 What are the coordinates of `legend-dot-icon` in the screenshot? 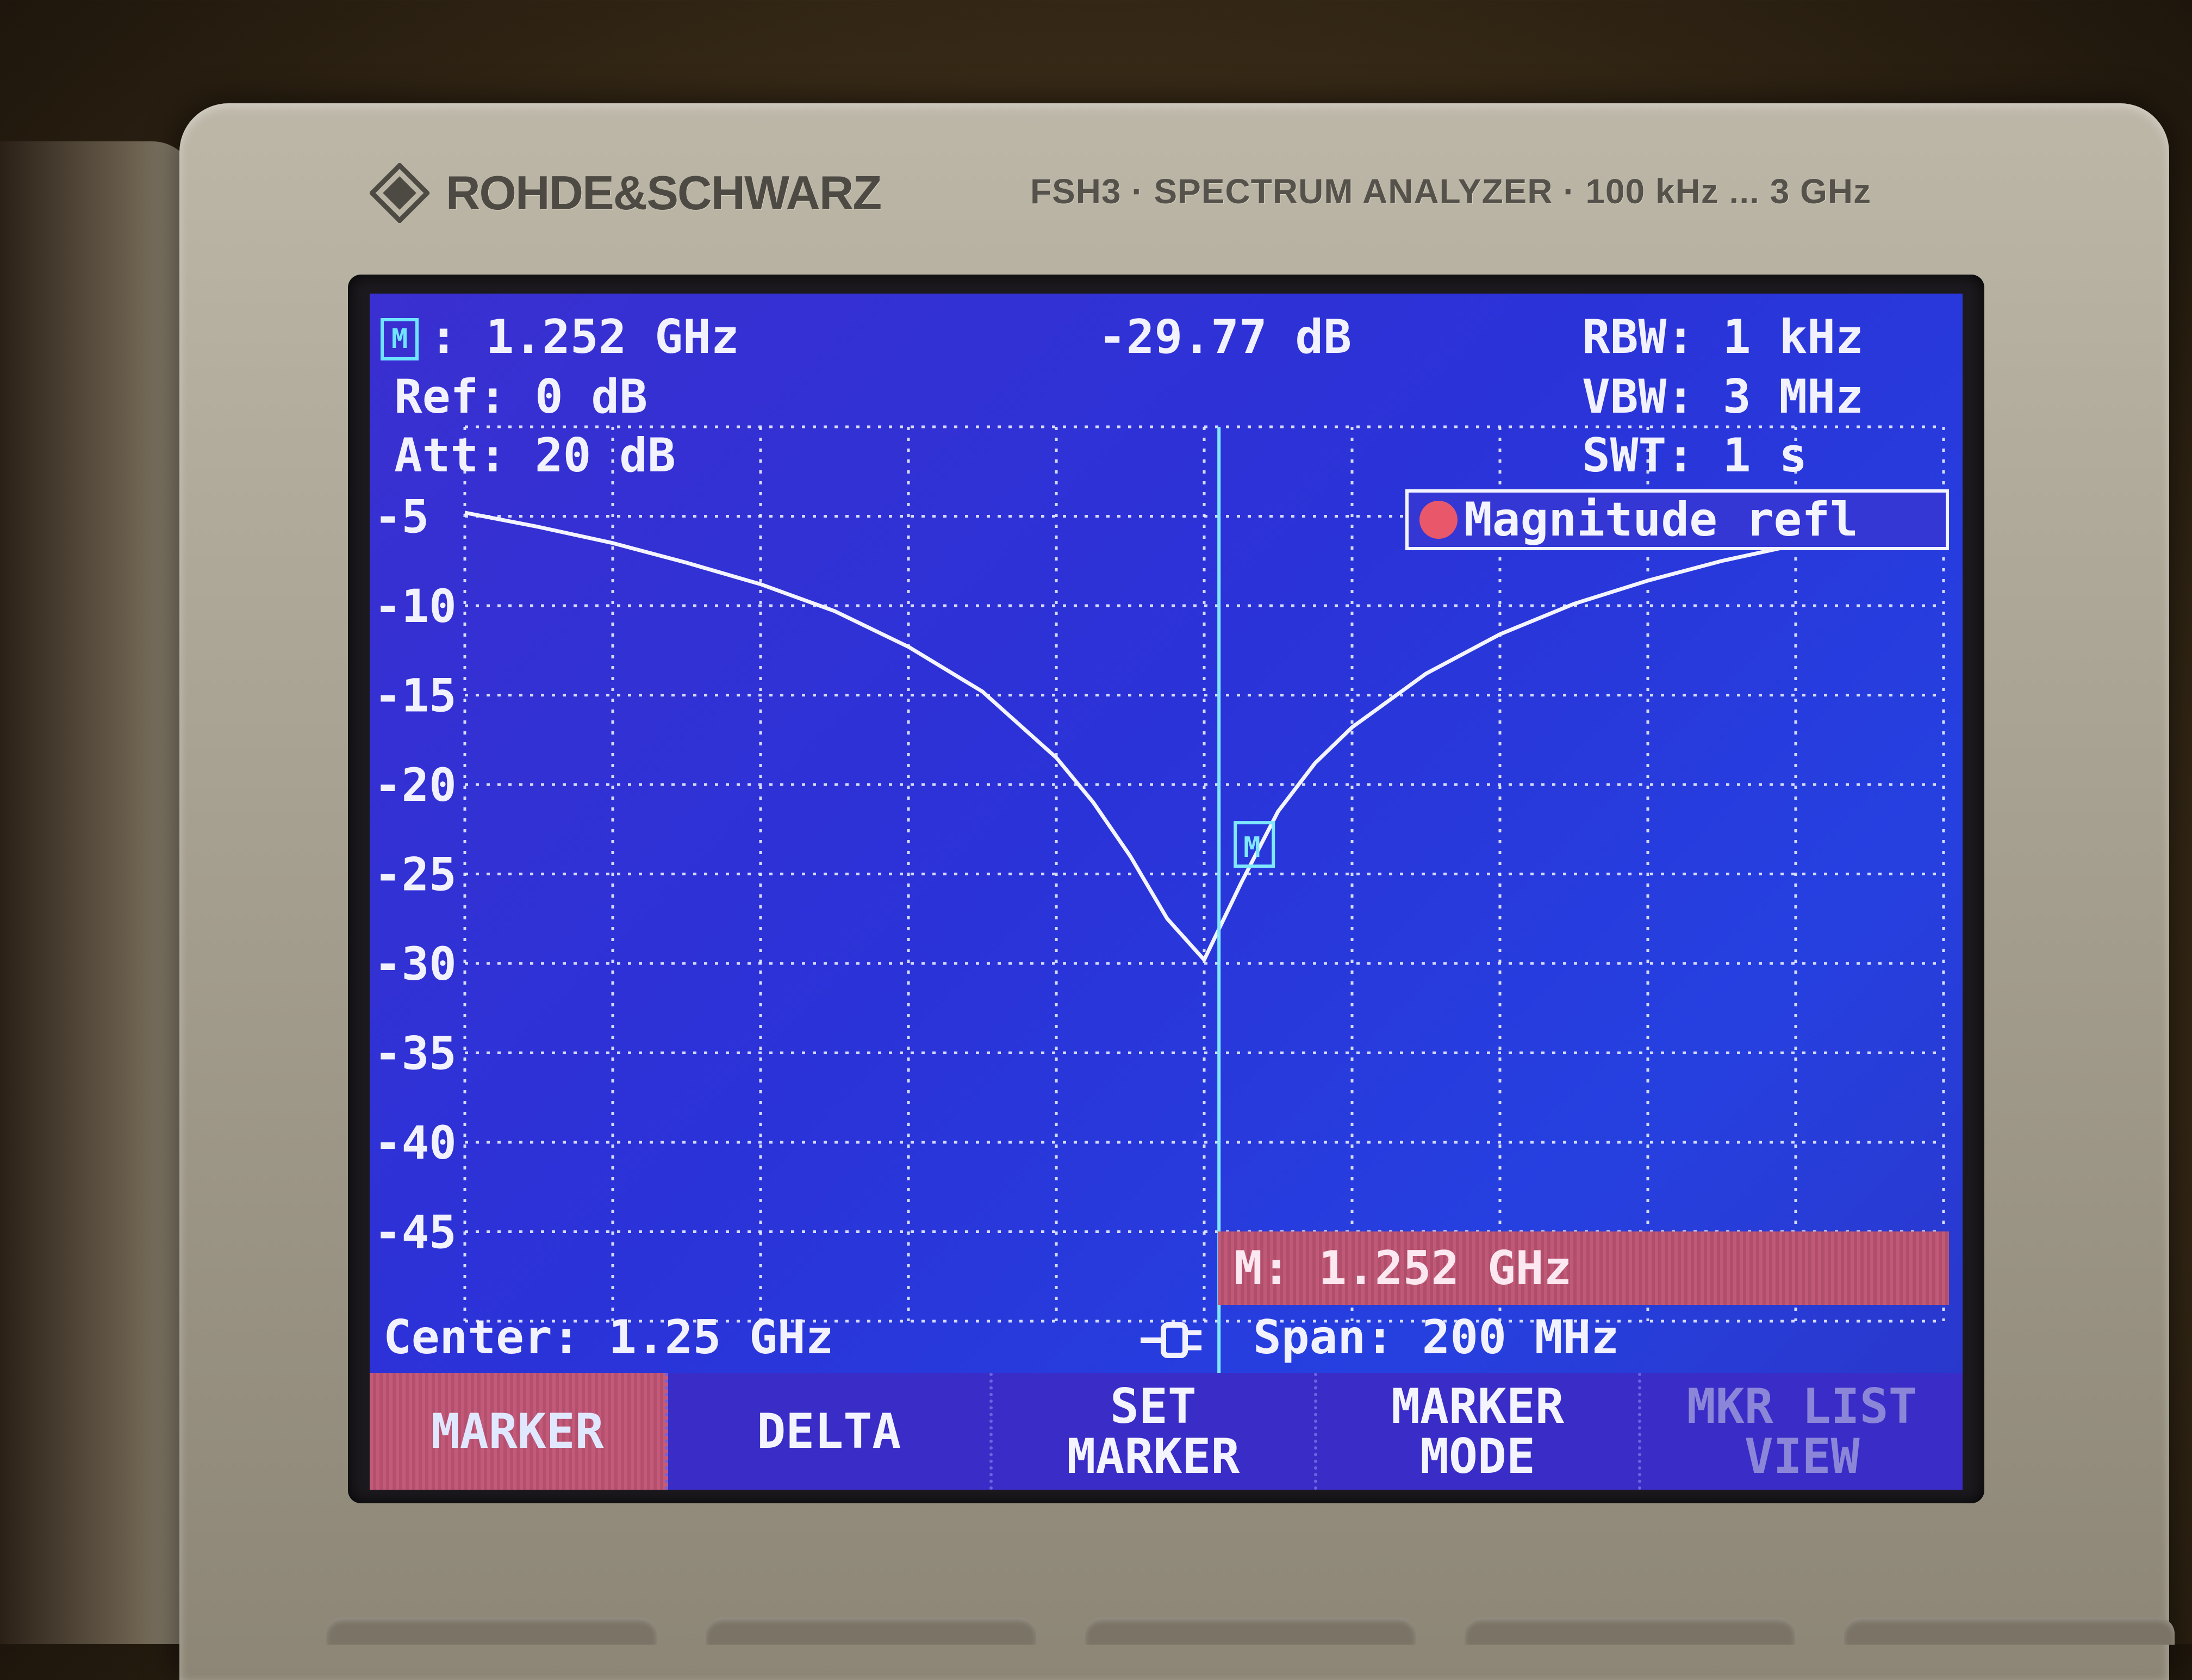 It's located at (1438, 520).